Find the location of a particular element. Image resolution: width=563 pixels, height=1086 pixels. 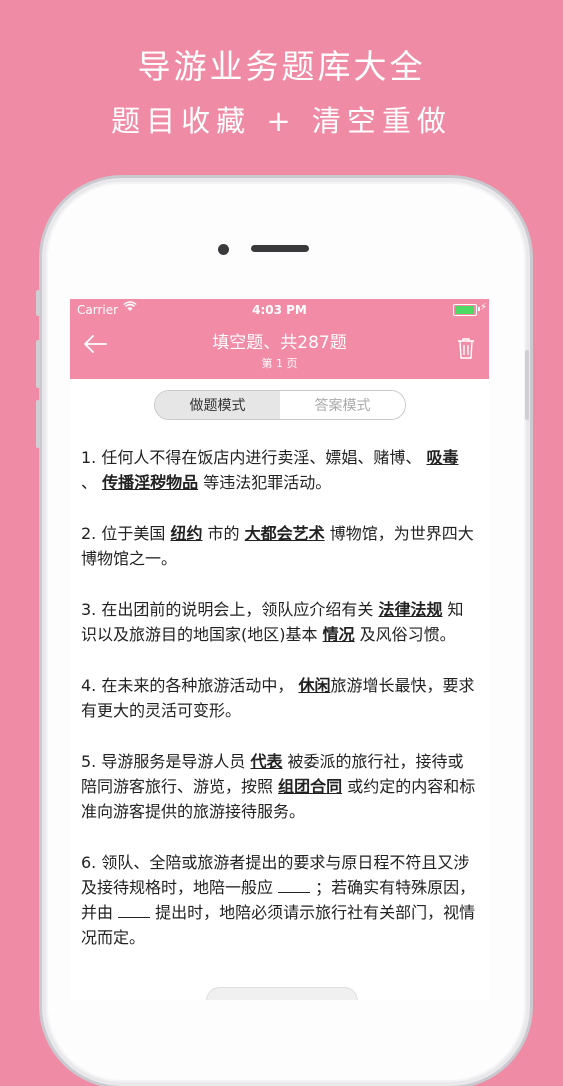

delete-button is located at coordinates (466, 350).